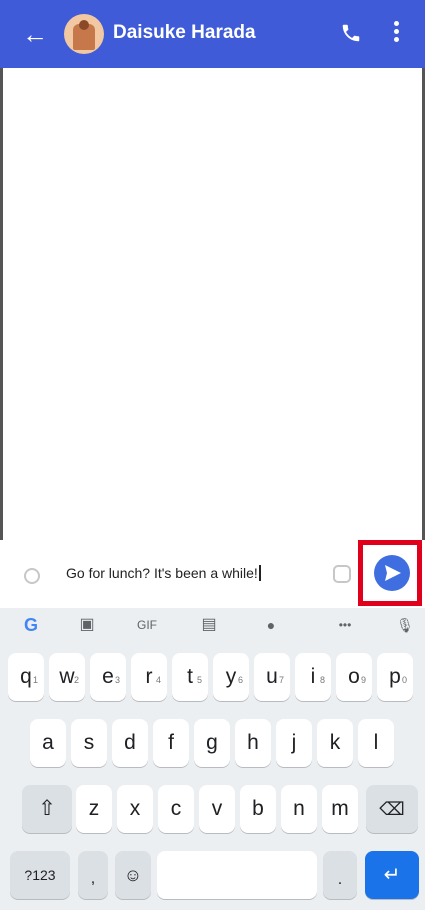 The image size is (425, 910). I want to click on key-label: n, so click(299, 808).